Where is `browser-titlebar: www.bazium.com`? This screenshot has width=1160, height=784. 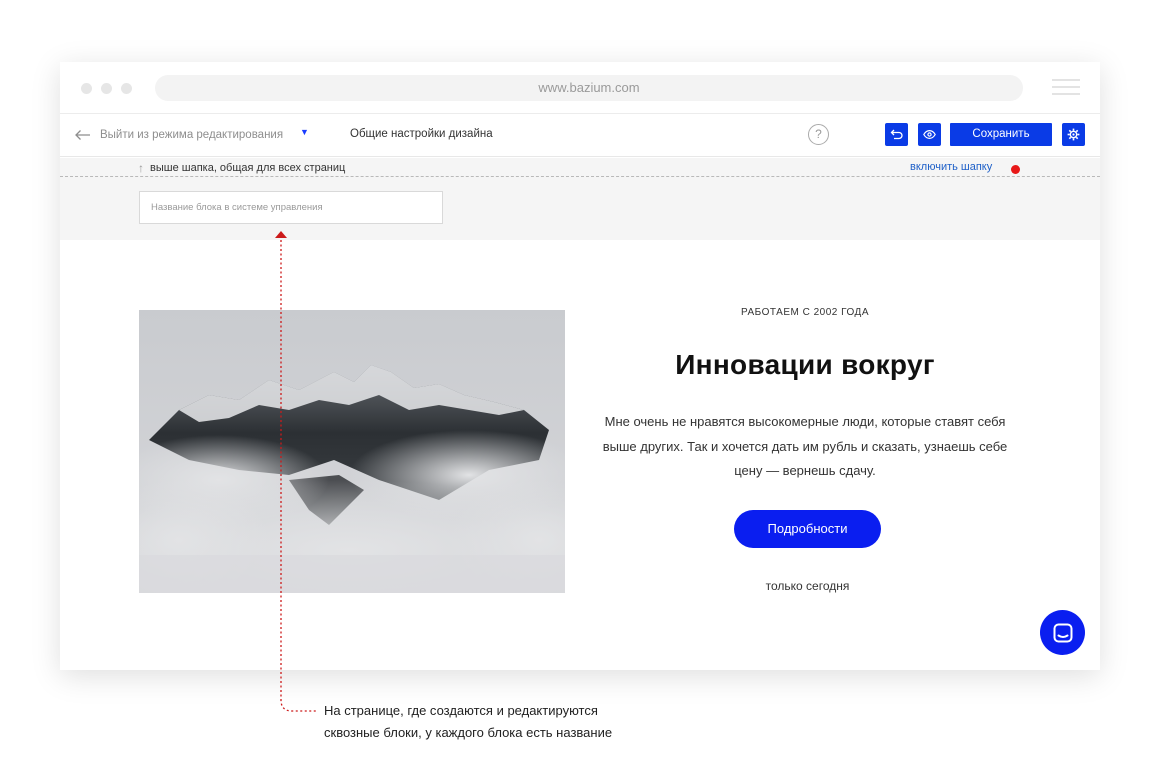 browser-titlebar: www.bazium.com is located at coordinates (580, 88).